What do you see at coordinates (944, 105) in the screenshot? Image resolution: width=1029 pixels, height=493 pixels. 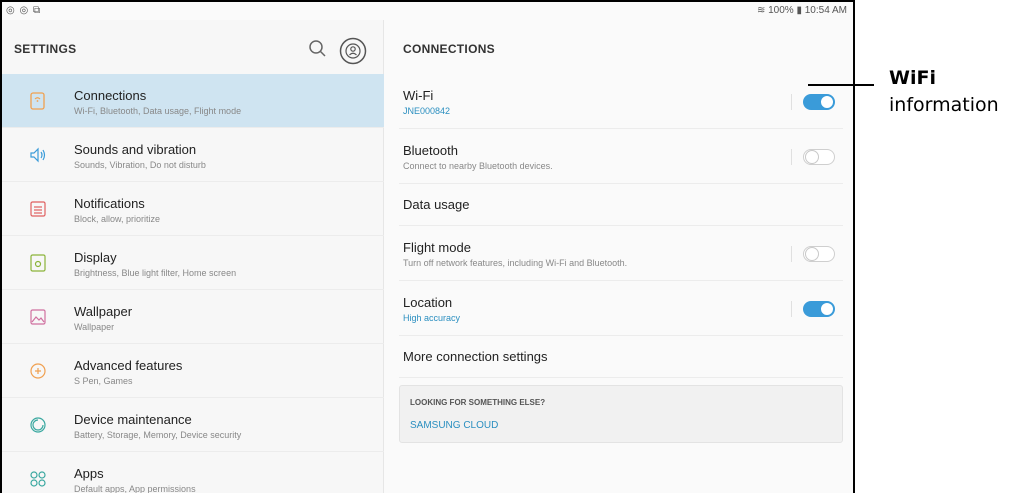 I see `callout-subtitle: information` at bounding box center [944, 105].